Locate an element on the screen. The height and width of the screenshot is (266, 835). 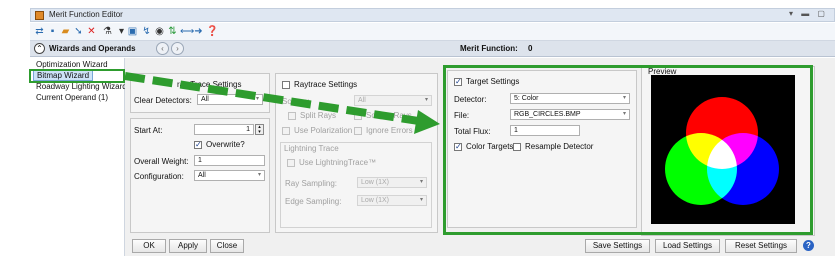
target-settings-checkbox: ✓ is located at coordinates (458, 82).